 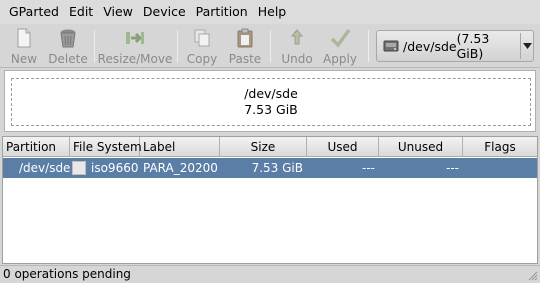 What do you see at coordinates (135, 59) in the screenshot?
I see `resize-move-button-label: Resize/Move` at bounding box center [135, 59].